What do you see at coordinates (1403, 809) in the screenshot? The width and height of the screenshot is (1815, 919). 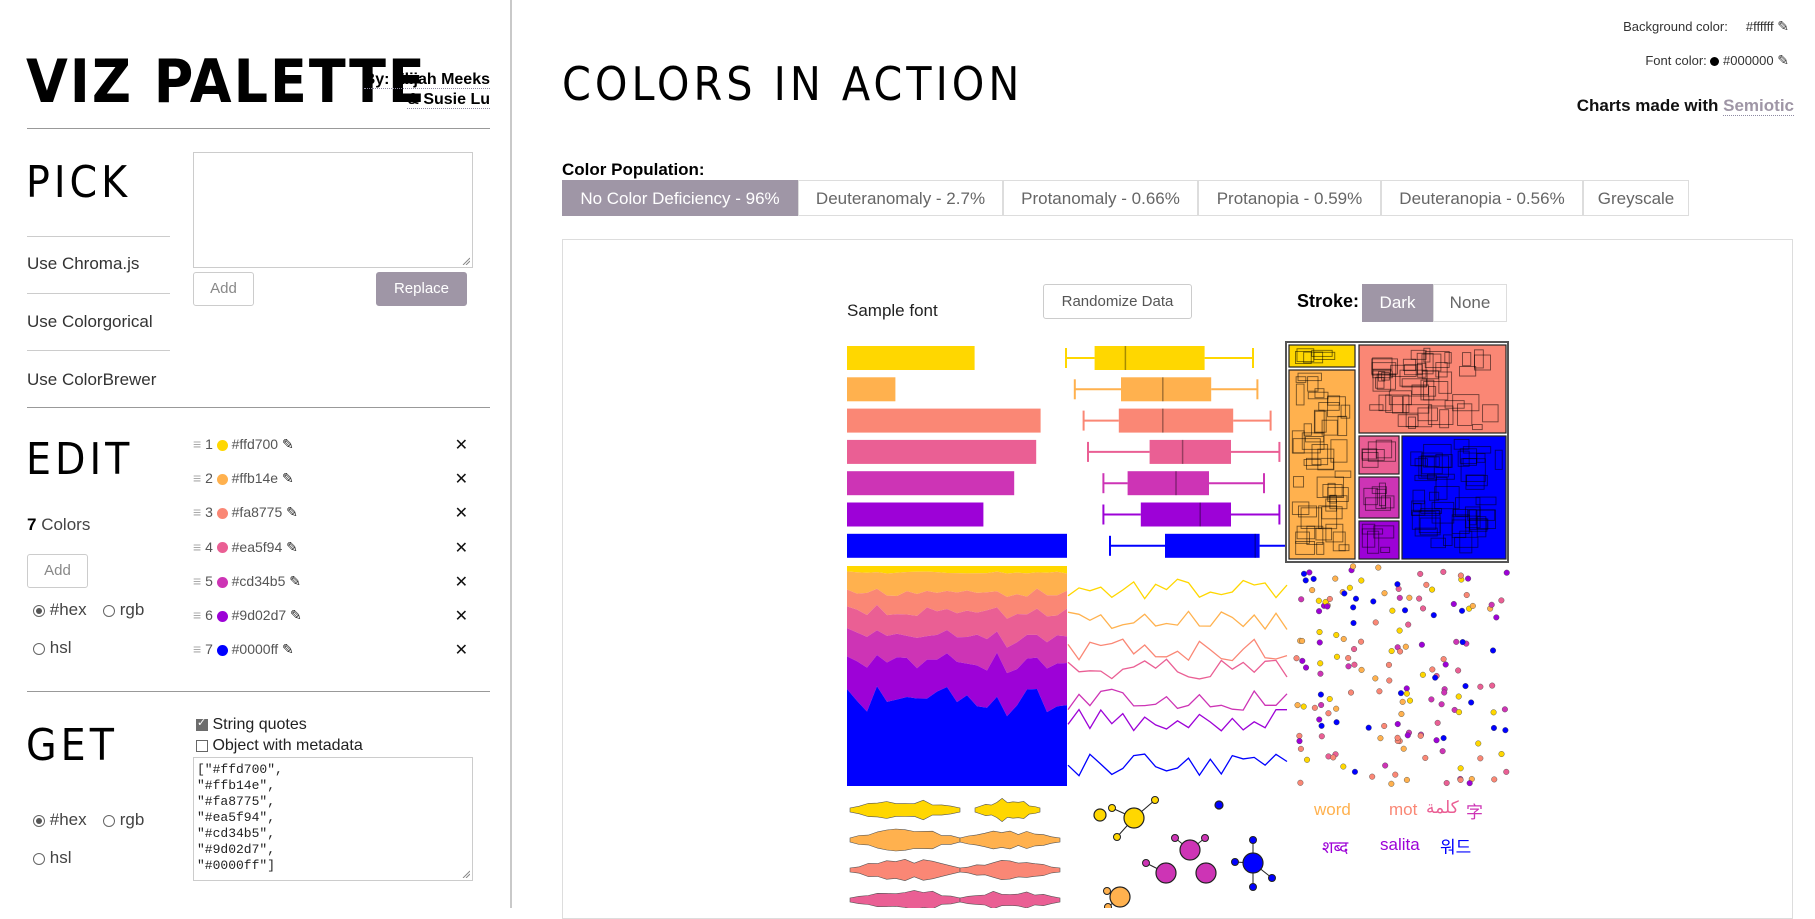 I see `word-item: mot` at bounding box center [1403, 809].